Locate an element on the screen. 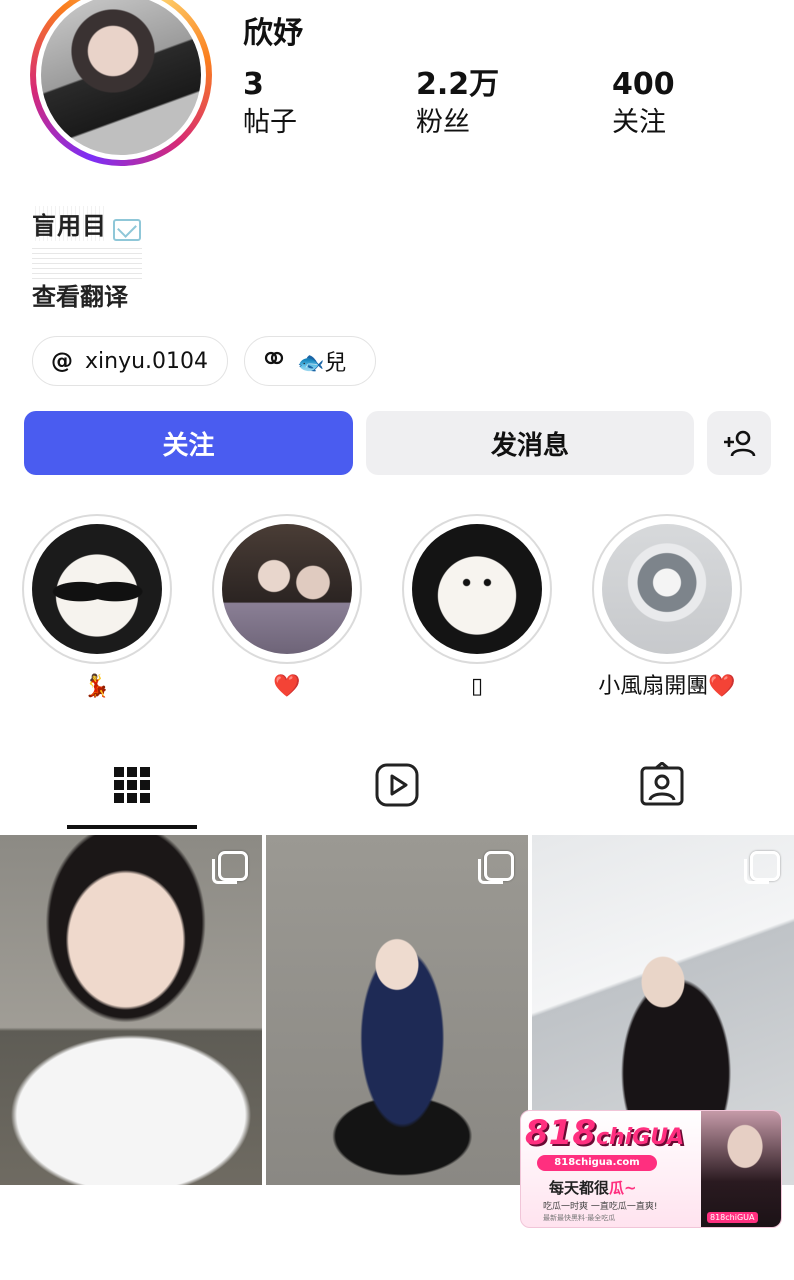 This screenshot has width=794, height=1280. highlight-item: 💃 is located at coordinates (97, 608).